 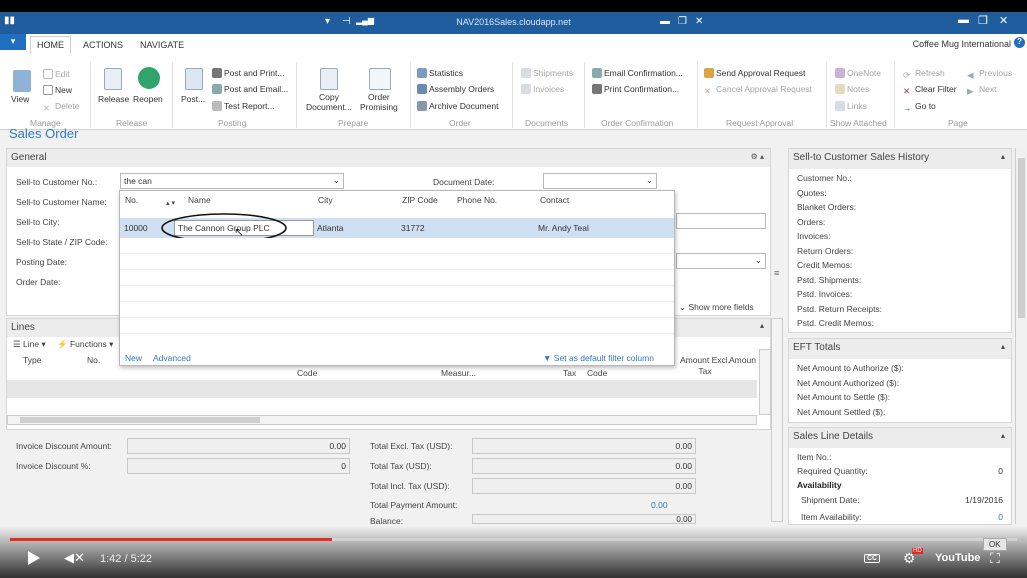 What do you see at coordinates (113, 99) in the screenshot?
I see `release-button: Release` at bounding box center [113, 99].